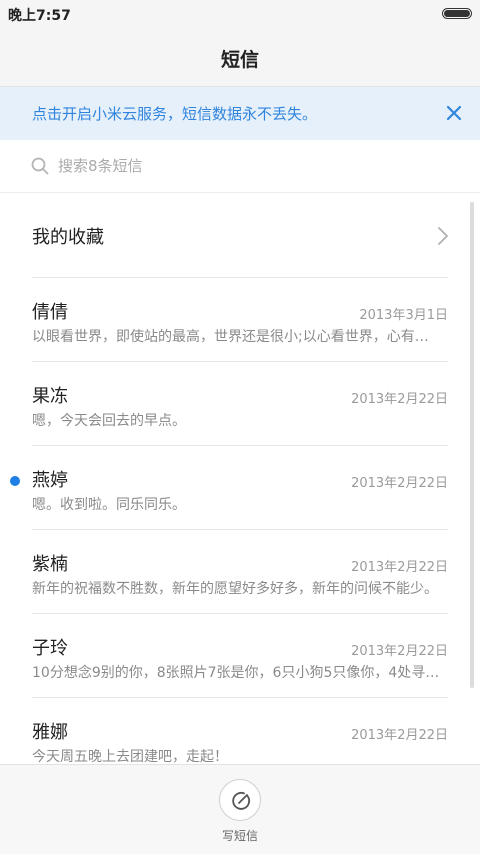 This screenshot has width=480, height=854. Describe the element at coordinates (403, 315) in the screenshot. I see `message-date: 2013年3月1日` at that location.